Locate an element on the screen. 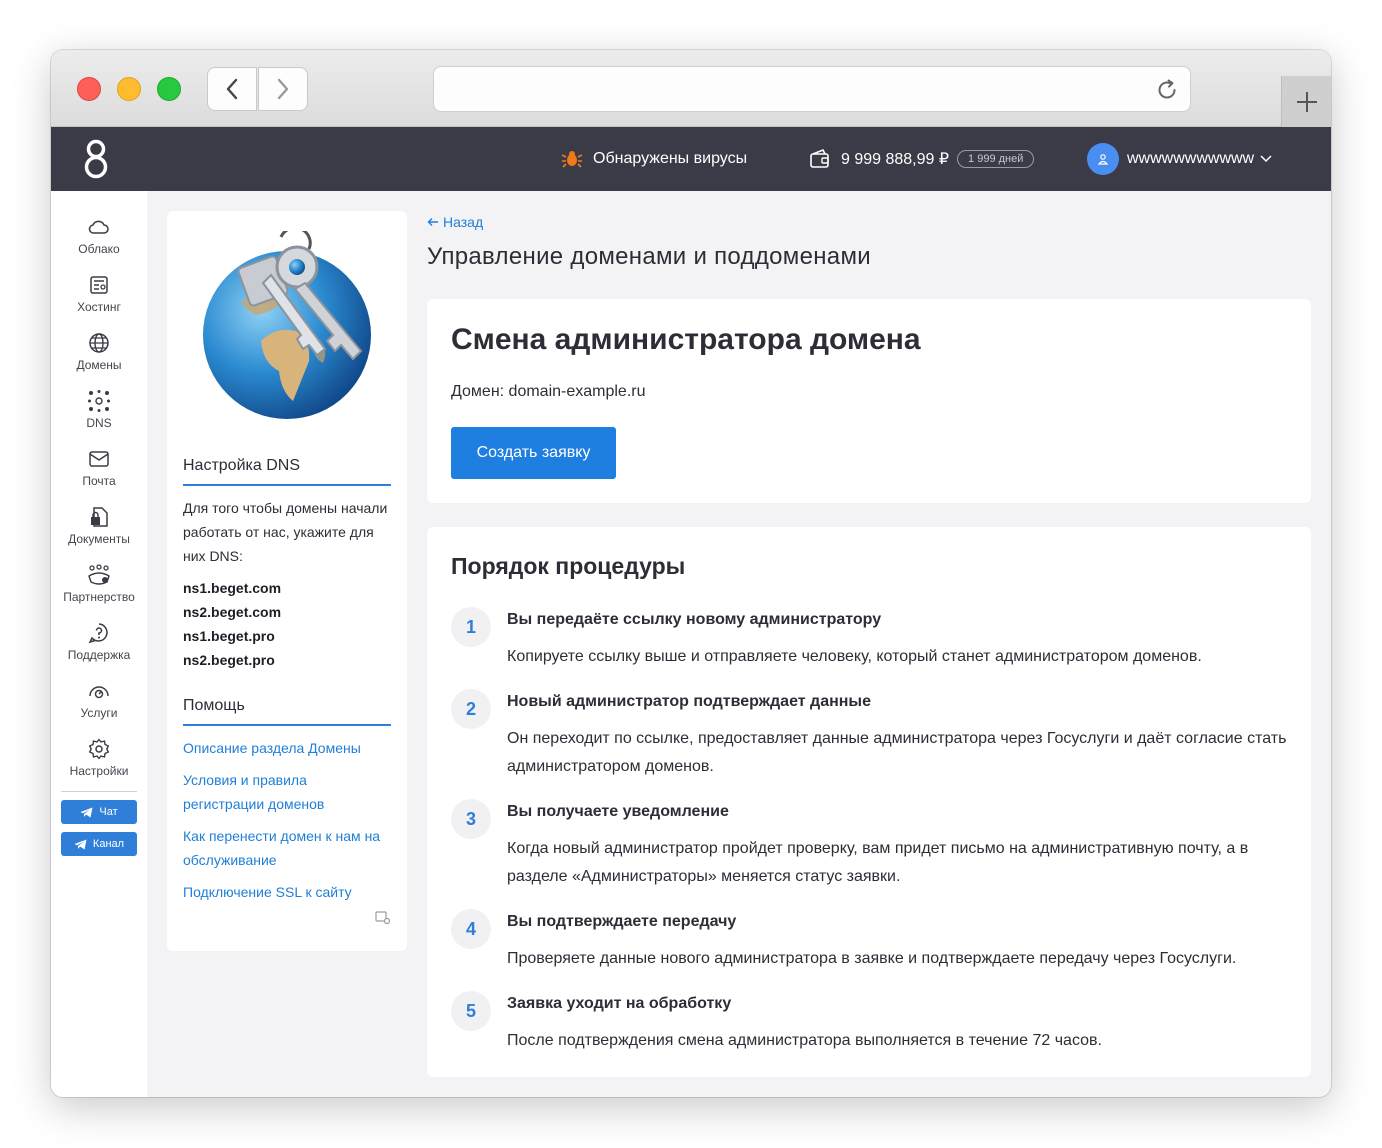 This screenshot has height=1148, width=1382. new-tab-button is located at coordinates (1306, 101).